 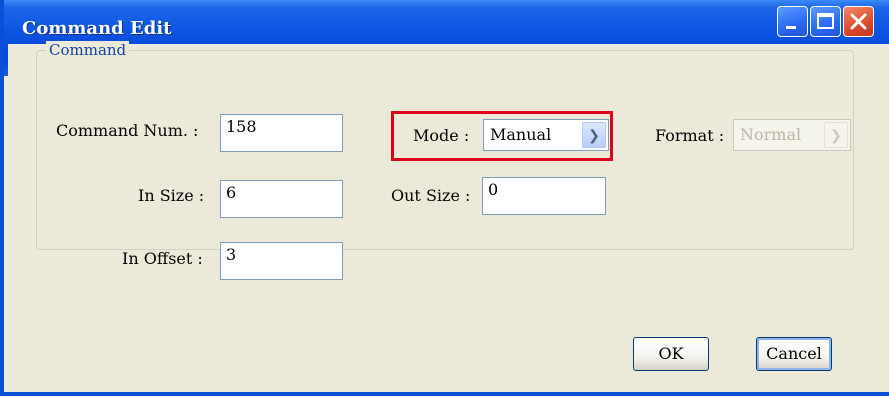 What do you see at coordinates (171, 195) in the screenshot?
I see `in-size-label: In Size :` at bounding box center [171, 195].